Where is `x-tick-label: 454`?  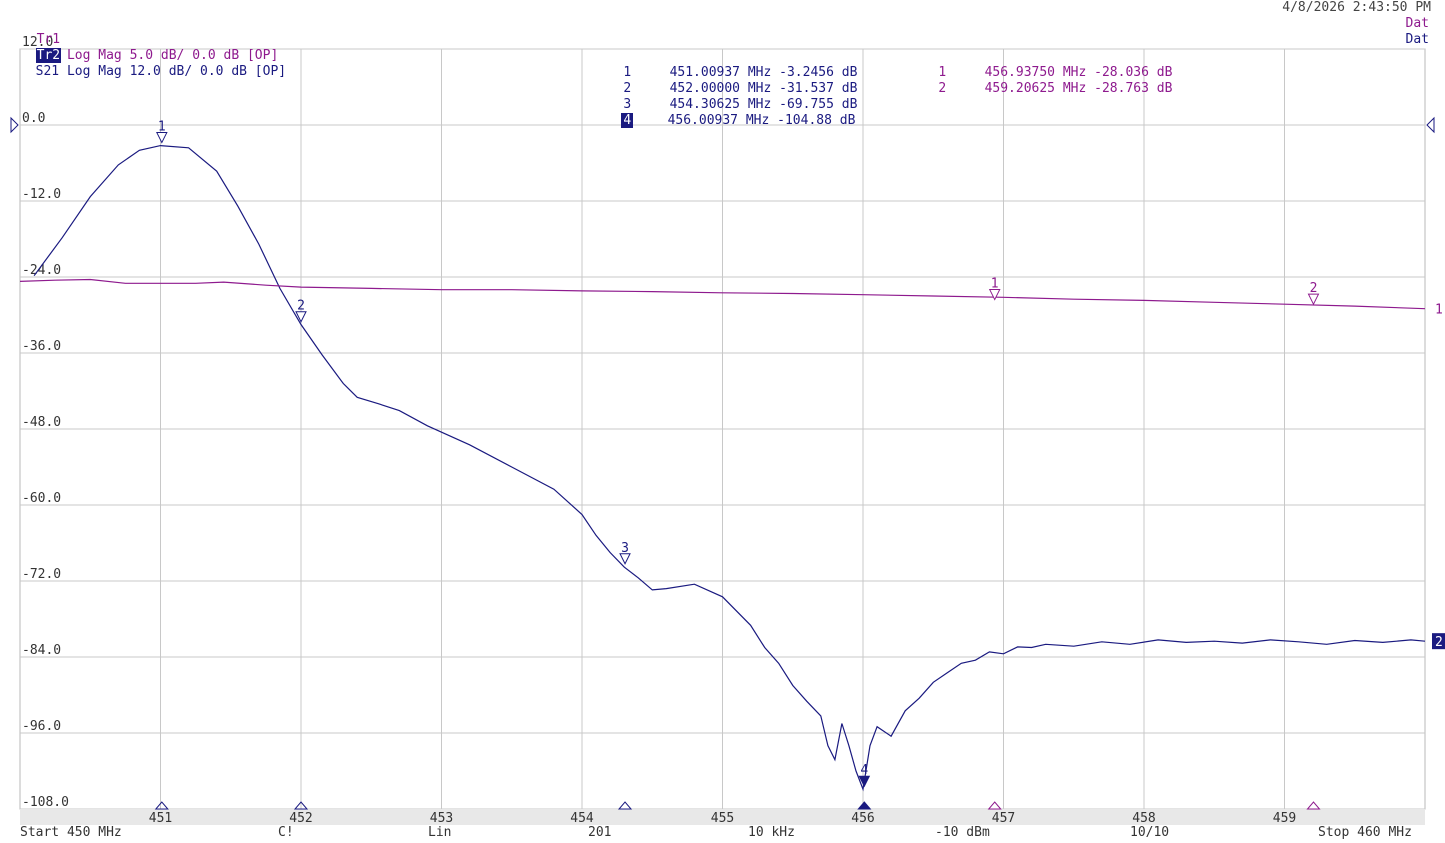 x-tick-label: 454 is located at coordinates (582, 818).